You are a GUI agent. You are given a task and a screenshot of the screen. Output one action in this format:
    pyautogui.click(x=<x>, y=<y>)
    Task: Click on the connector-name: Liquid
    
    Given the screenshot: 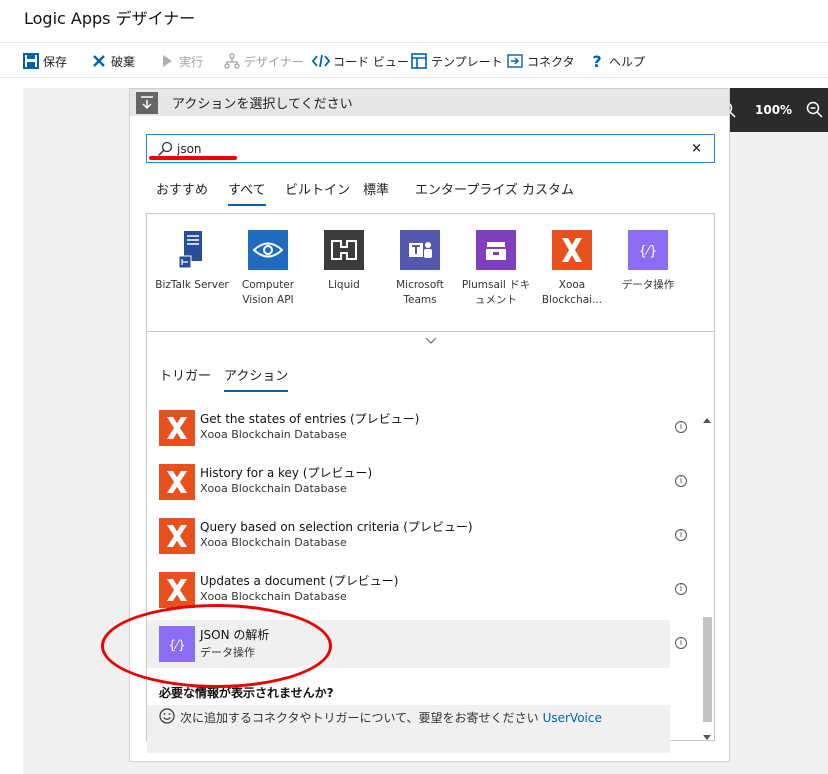 What is the action you would take?
    pyautogui.click(x=344, y=285)
    